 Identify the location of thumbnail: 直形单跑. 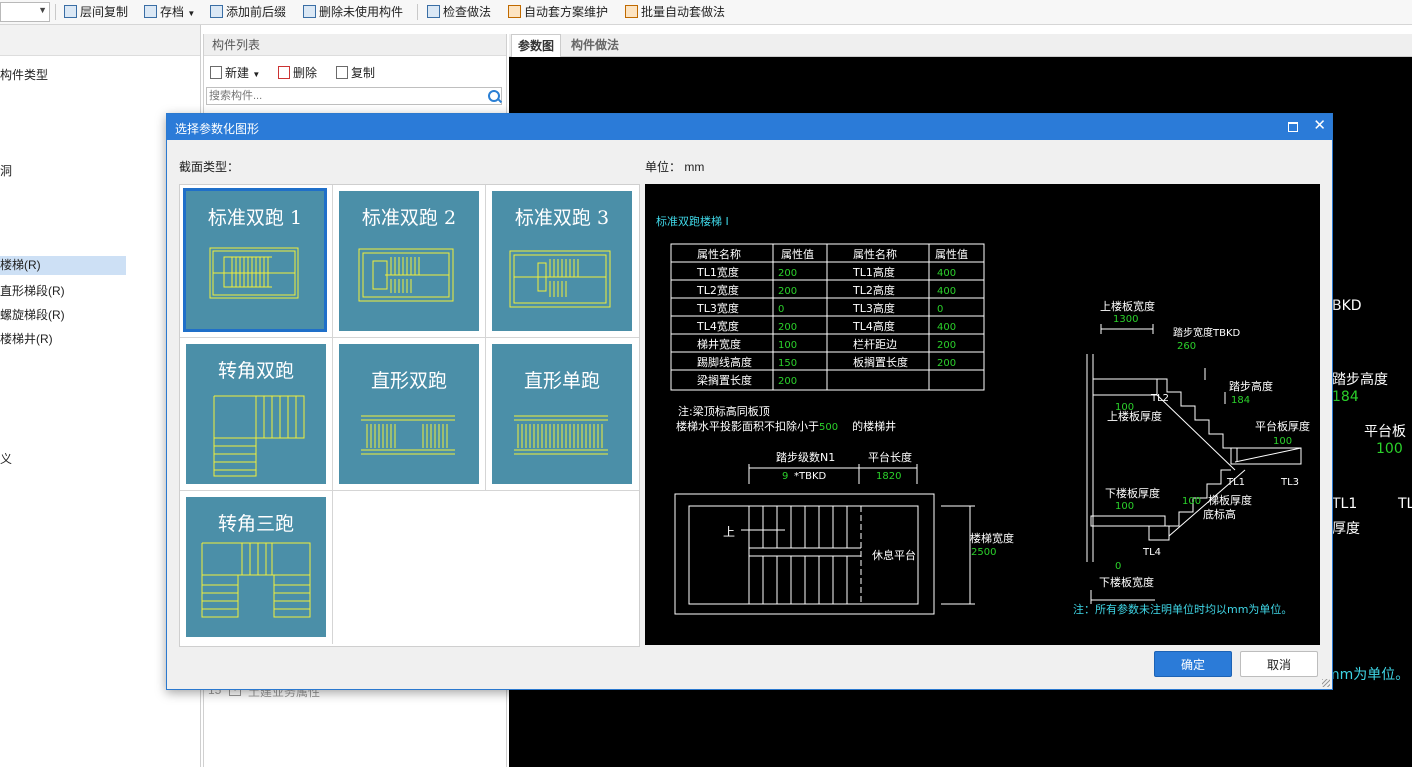
(562, 414).